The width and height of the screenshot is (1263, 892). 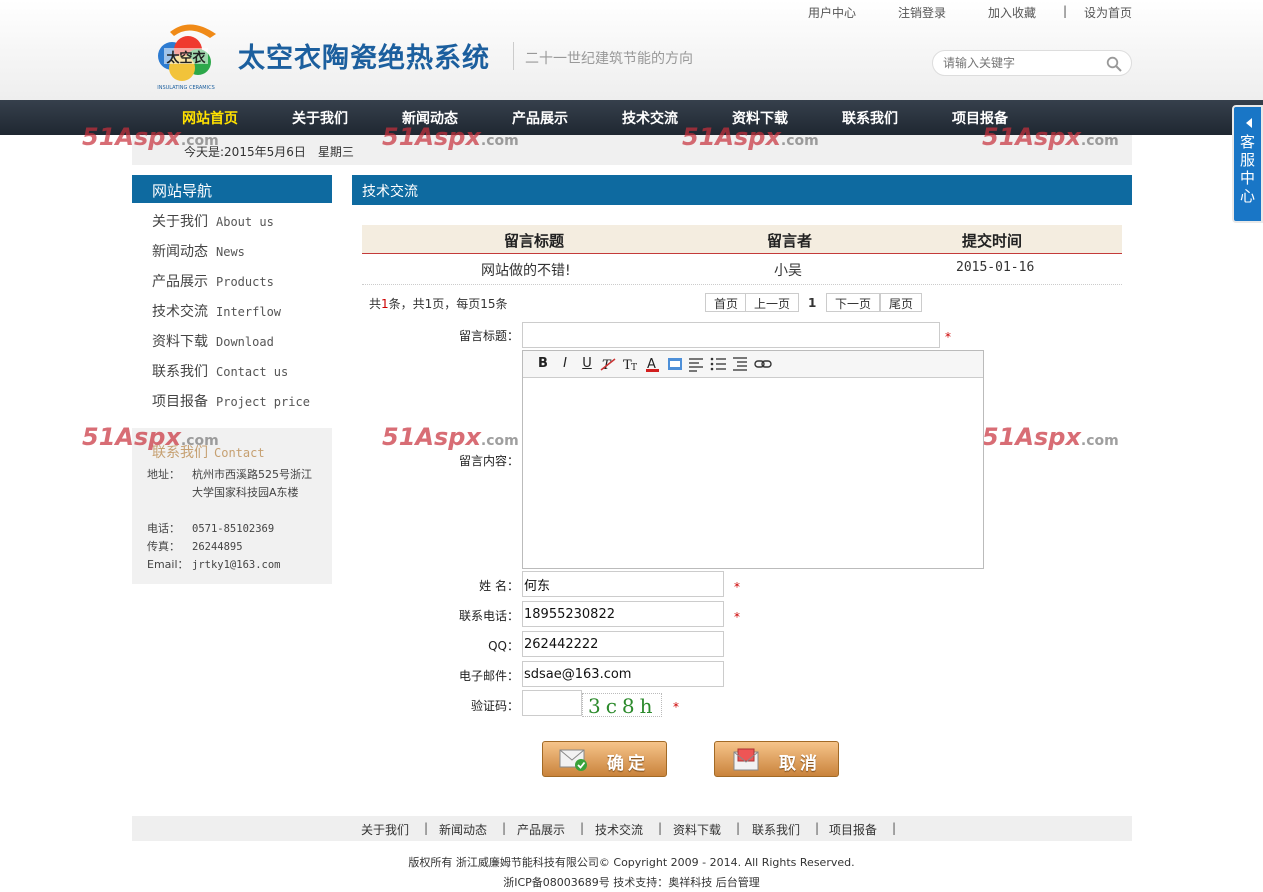 I want to click on sidebar-title: 网站导航, so click(x=232, y=189).